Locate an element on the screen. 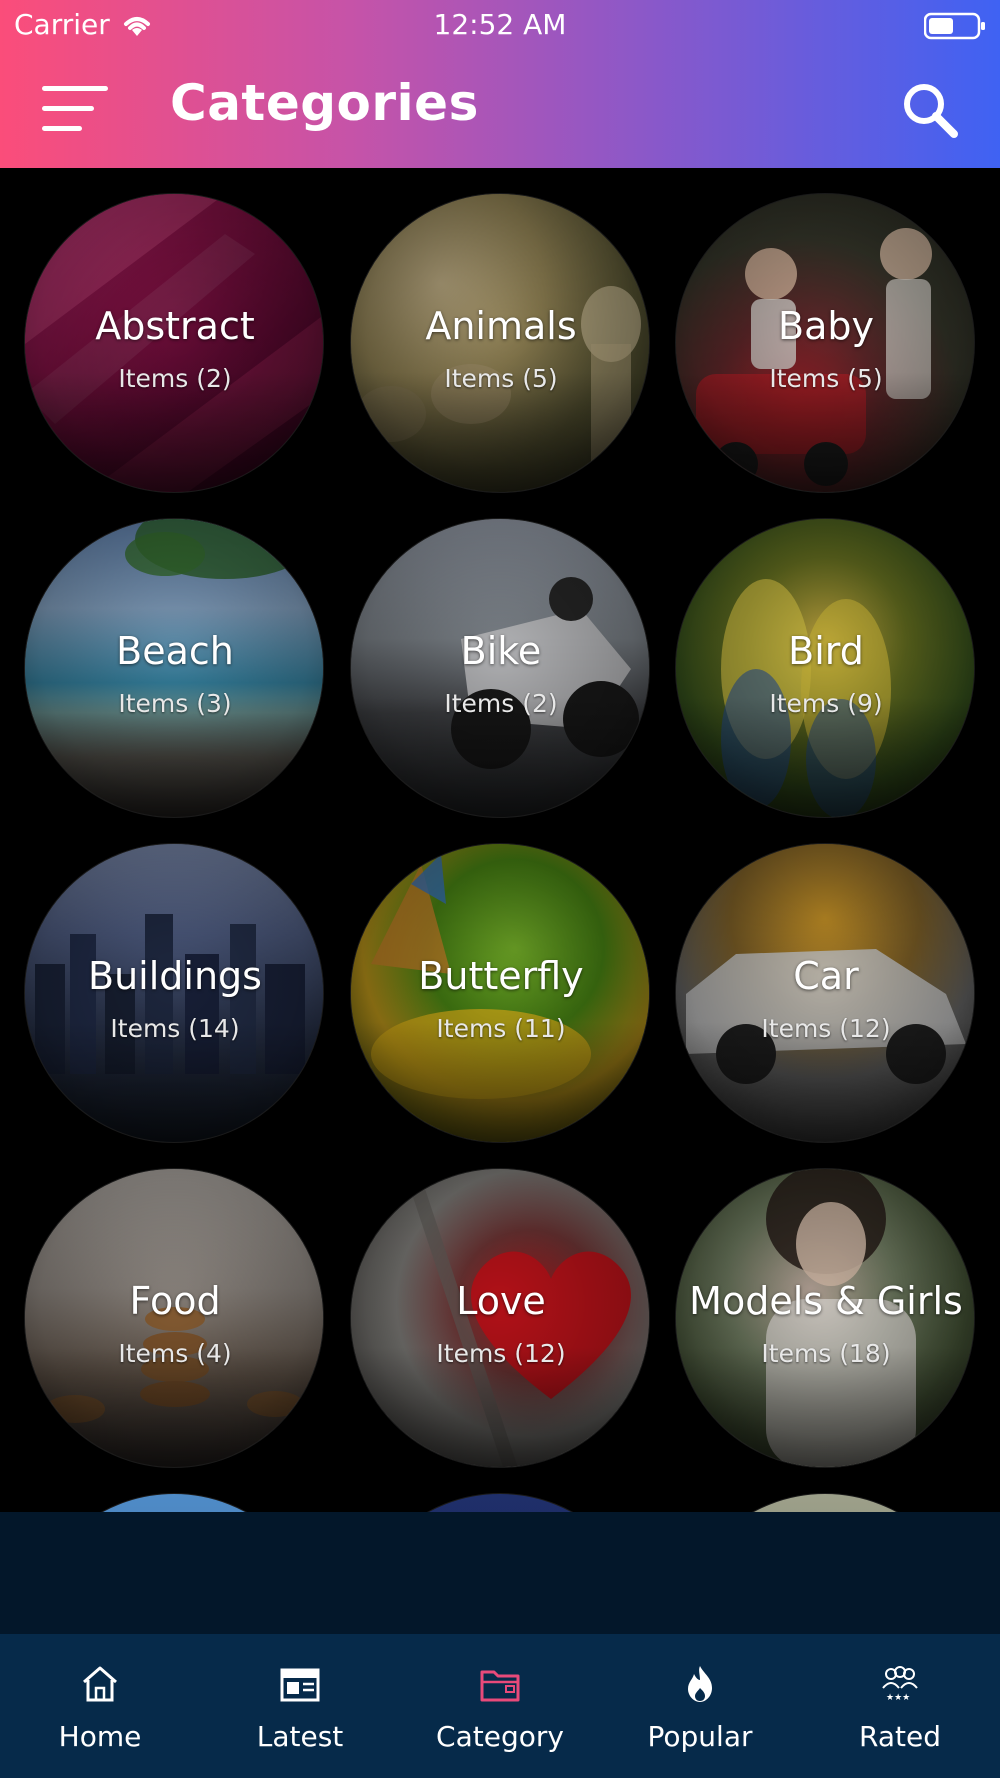  category-bike: Bike Items (2) is located at coordinates (500, 668).